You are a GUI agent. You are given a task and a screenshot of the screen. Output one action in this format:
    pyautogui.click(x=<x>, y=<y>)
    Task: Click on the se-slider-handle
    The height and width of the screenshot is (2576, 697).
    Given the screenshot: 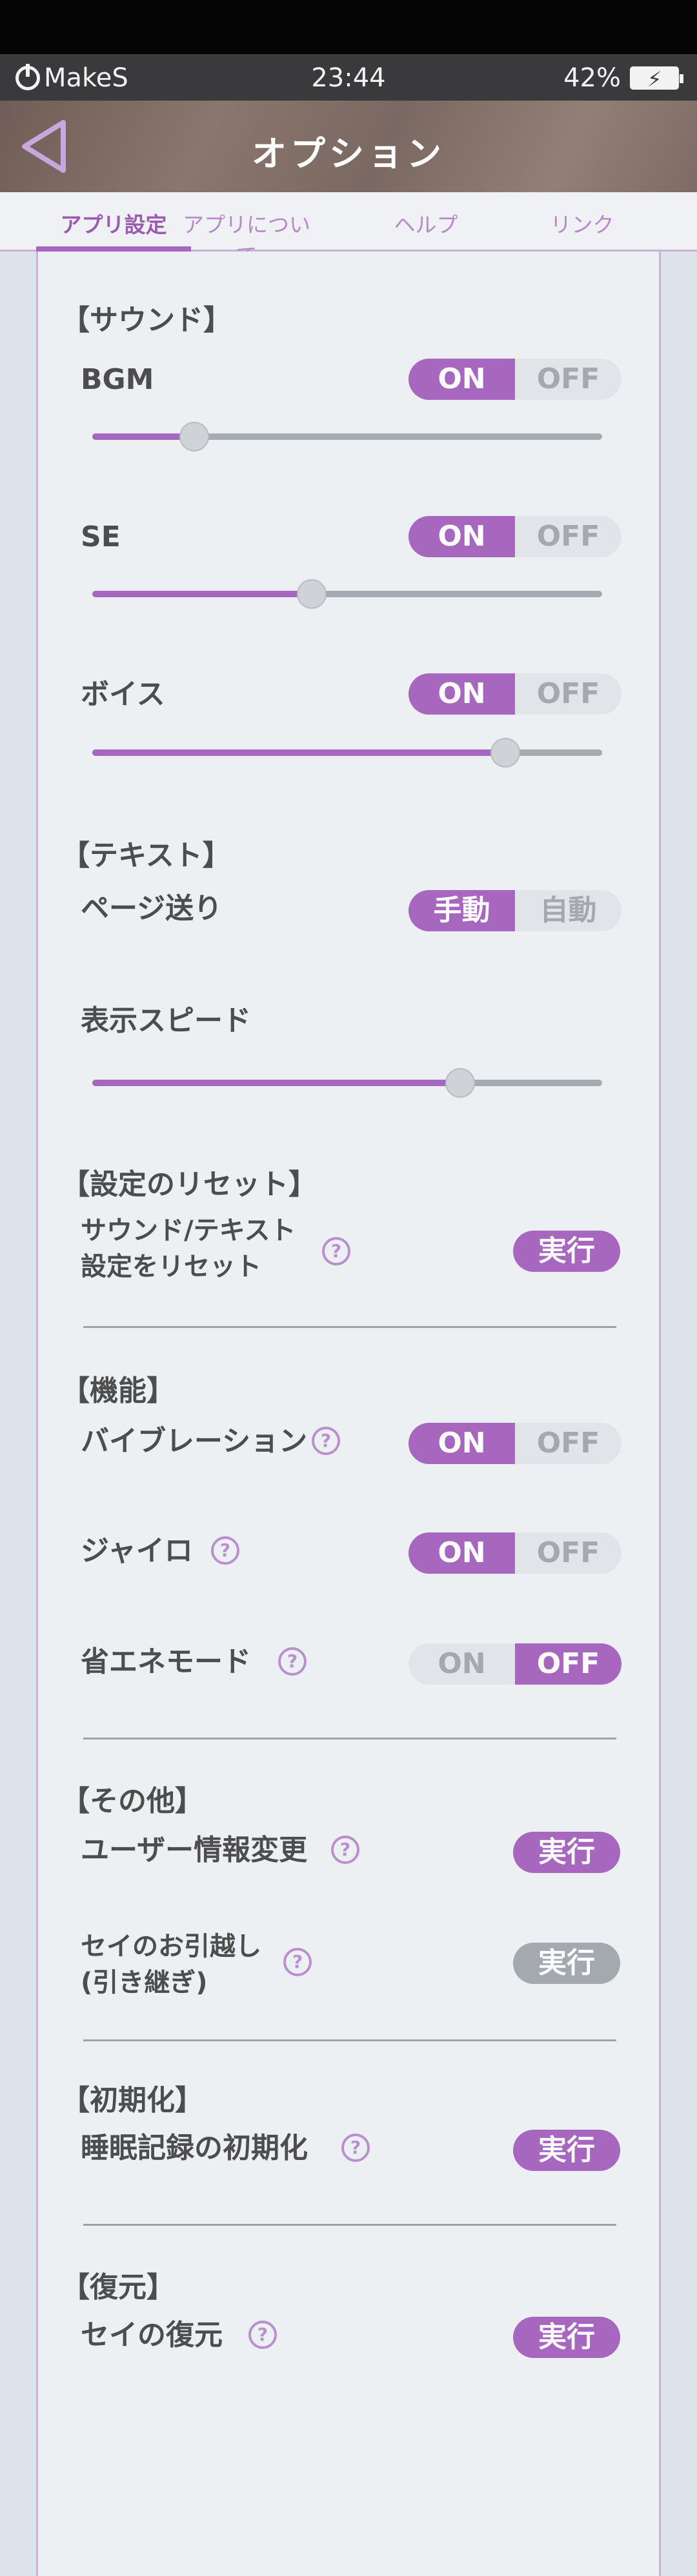 What is the action you would take?
    pyautogui.click(x=312, y=594)
    